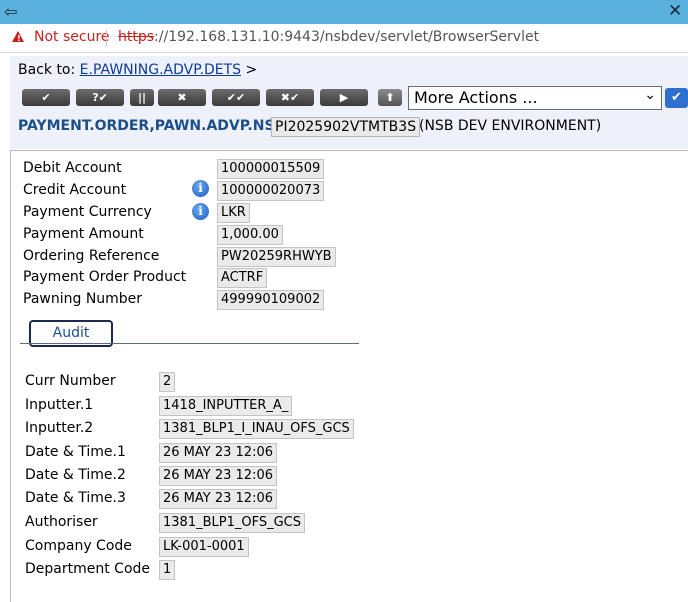  Describe the element at coordinates (233, 213) in the screenshot. I see `field-value: LKR` at that location.